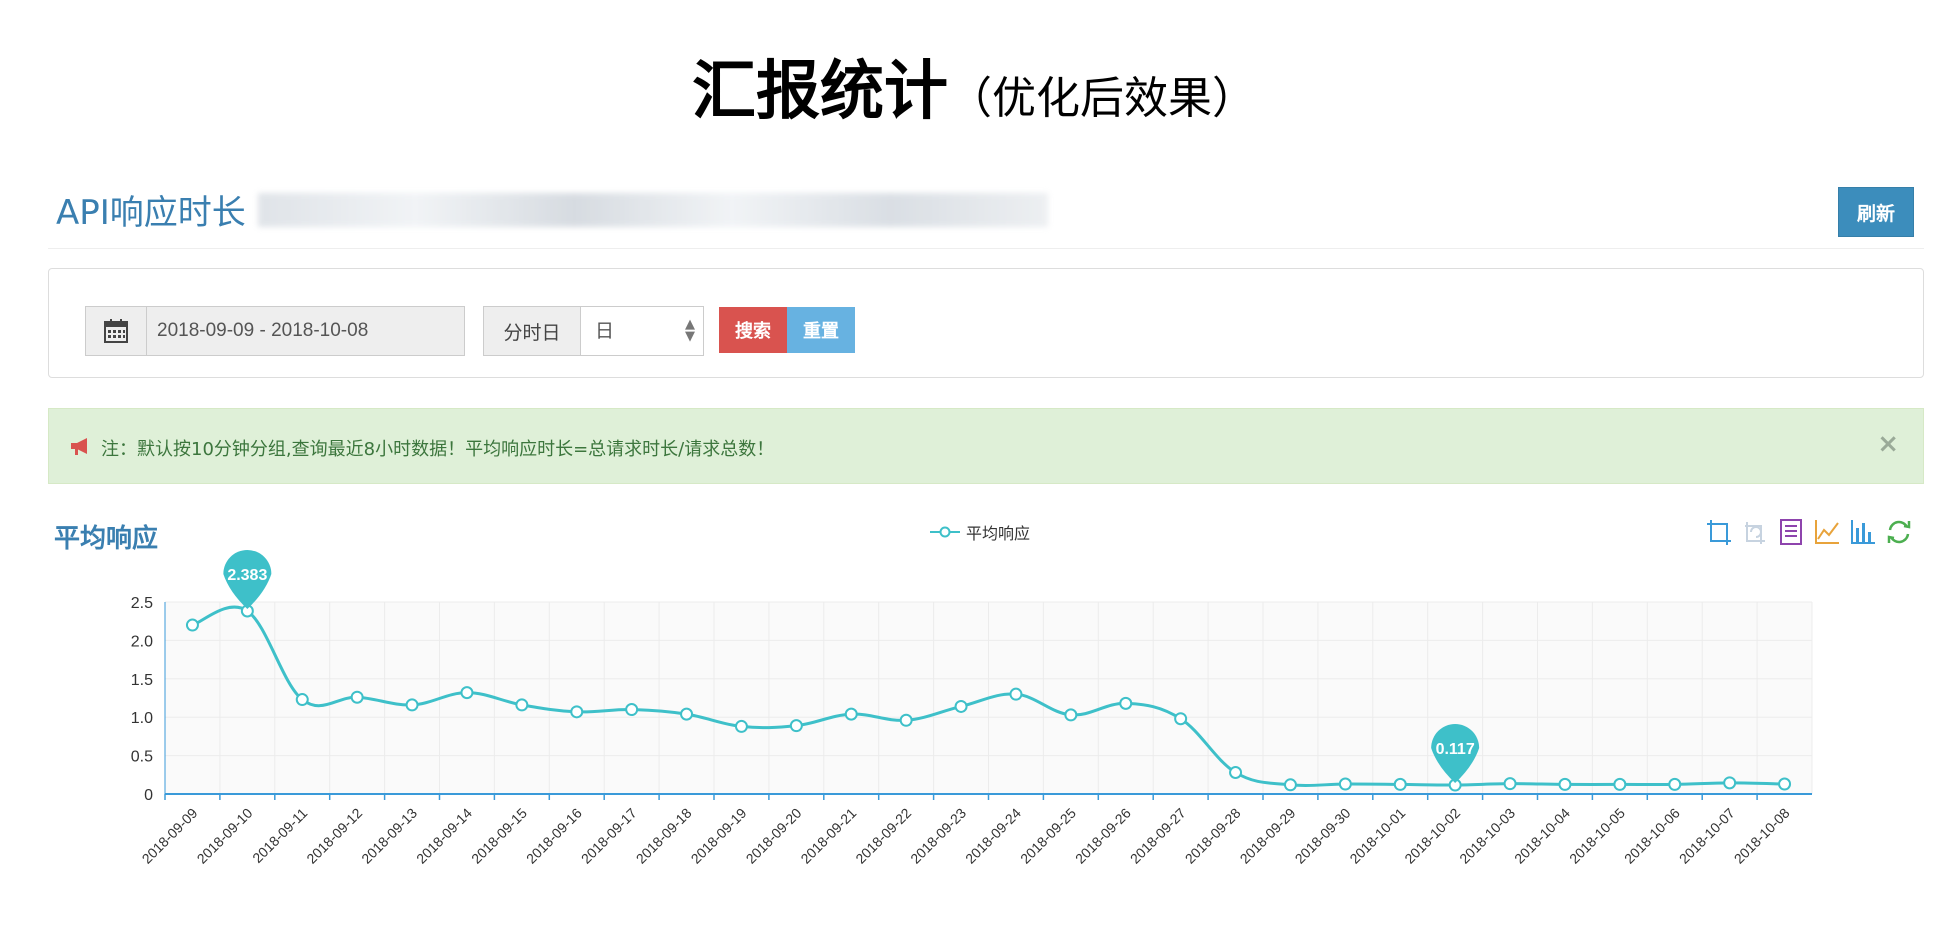 The image size is (1948, 938). Describe the element at coordinates (664, 836) in the screenshot. I see `x-tick-label: 2018-09-18` at that location.